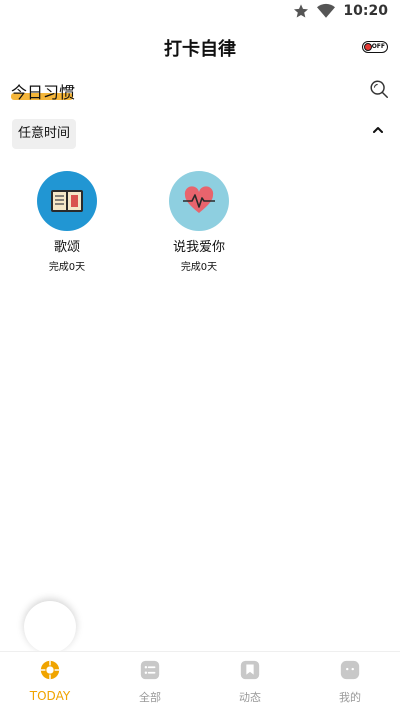 The width and height of the screenshot is (400, 711). I want to click on section-title: 今日习惯, so click(43, 92).